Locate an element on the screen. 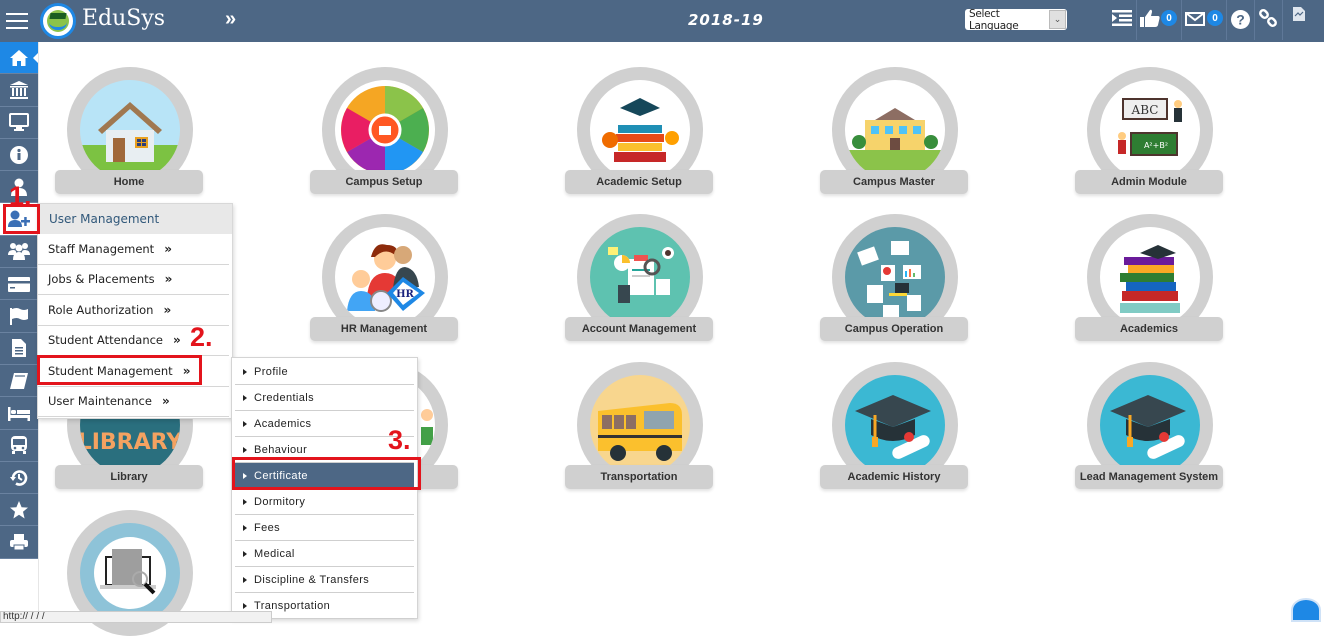  submenu-item-label: Credentials is located at coordinates (284, 397).